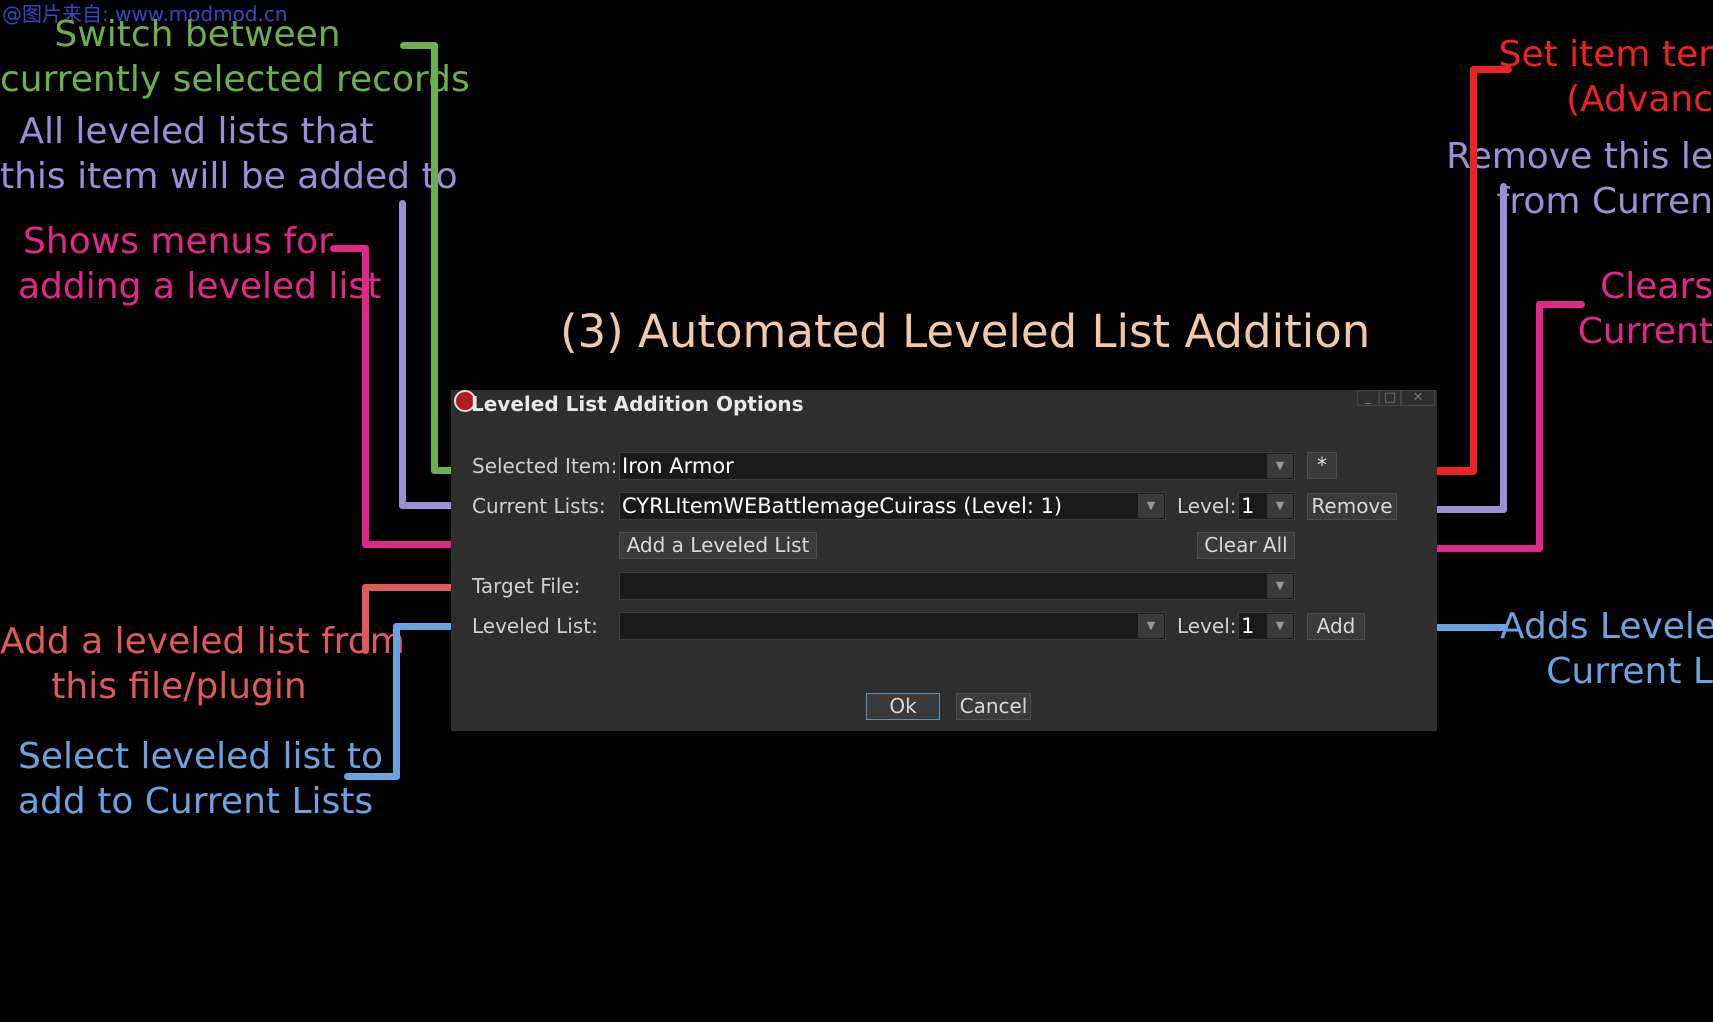 This screenshot has width=1713, height=1022. I want to click on remove-button: Remove, so click(1352, 506).